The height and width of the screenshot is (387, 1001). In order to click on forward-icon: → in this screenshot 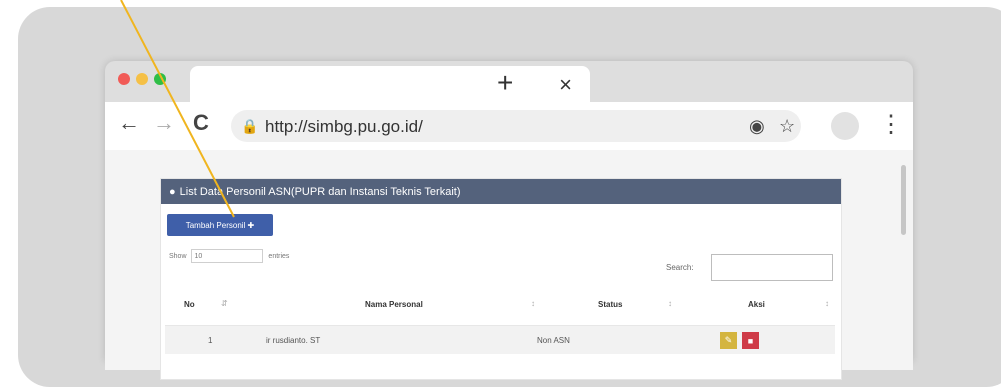, I will do `click(164, 123)`.